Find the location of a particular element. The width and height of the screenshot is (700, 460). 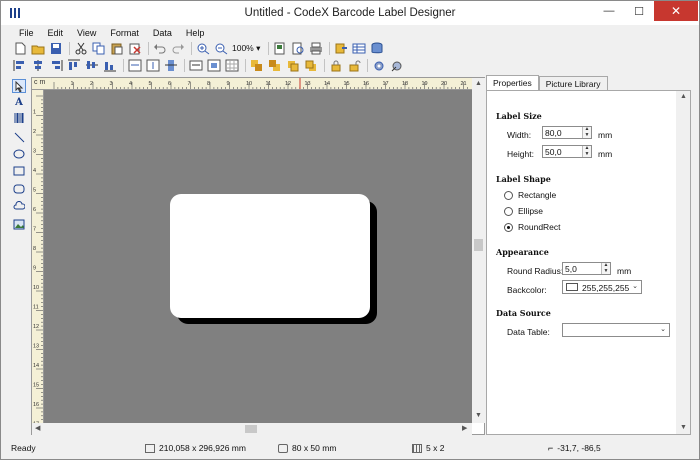

ruler-number: 13 is located at coordinates (36, 347).